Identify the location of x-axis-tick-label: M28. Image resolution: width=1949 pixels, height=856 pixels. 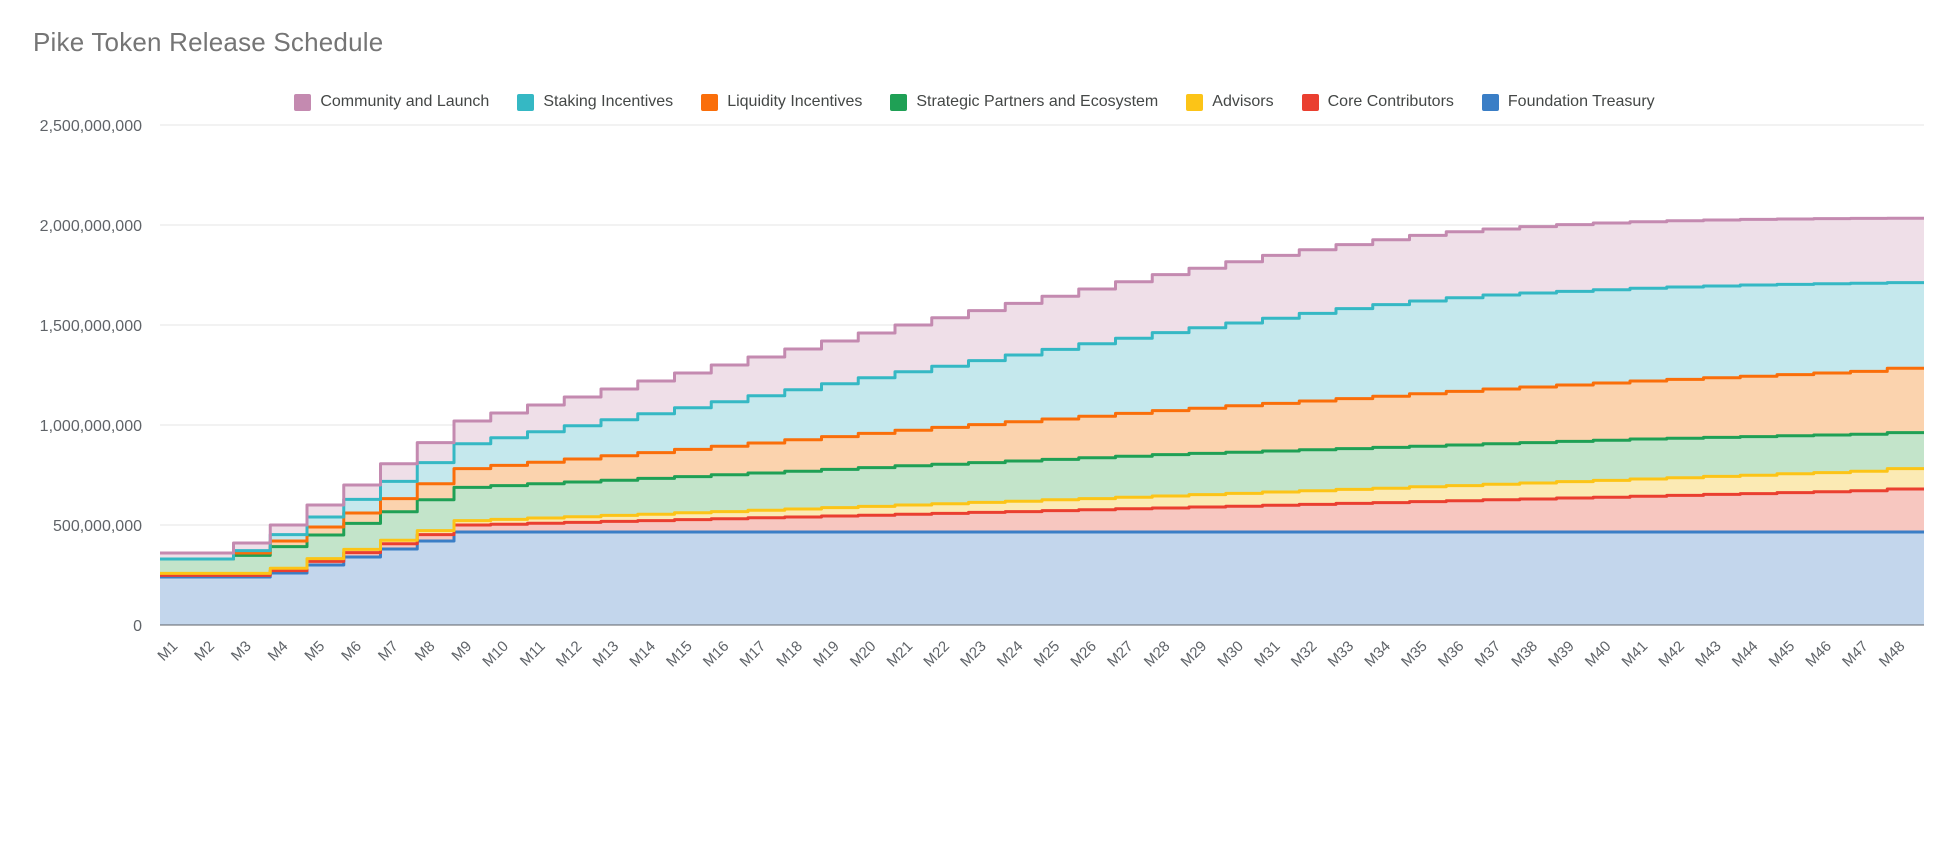
(1157, 654).